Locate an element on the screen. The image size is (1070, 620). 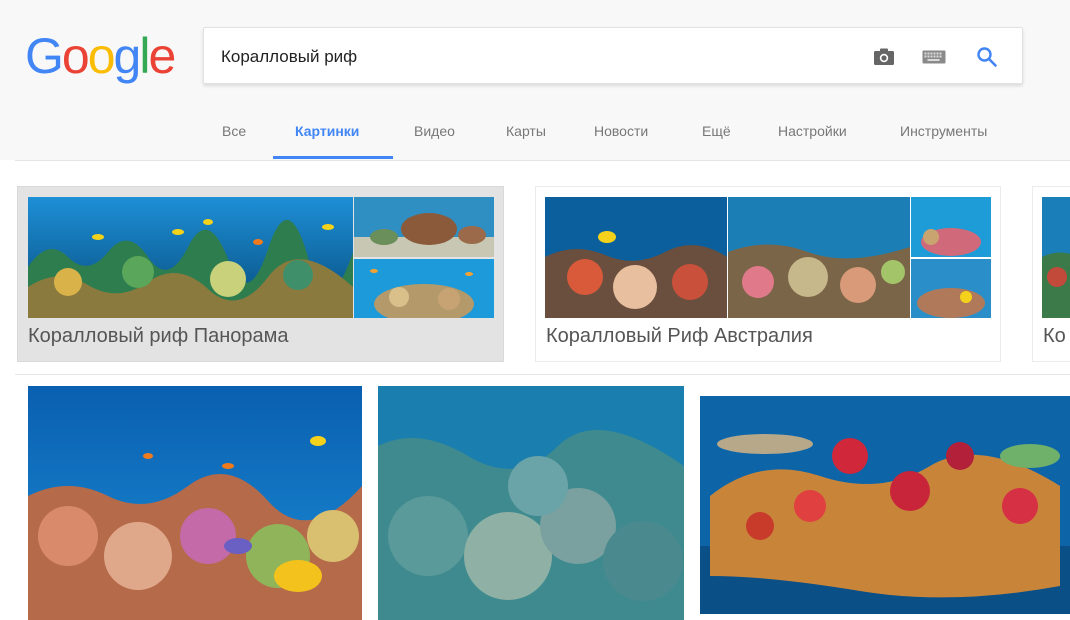
logo-letter: l is located at coordinates (144, 56).